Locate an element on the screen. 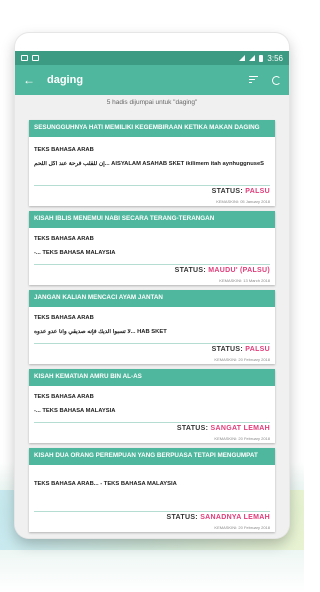 This screenshot has width=320, height=592. status-time: 3:56 is located at coordinates (275, 58).